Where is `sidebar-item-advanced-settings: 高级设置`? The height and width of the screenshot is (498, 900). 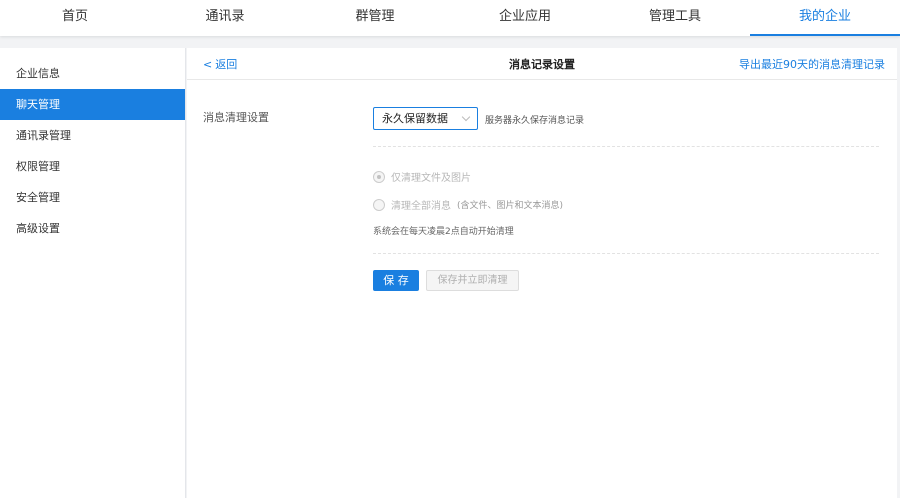 sidebar-item-advanced-settings: 高级设置 is located at coordinates (92, 228).